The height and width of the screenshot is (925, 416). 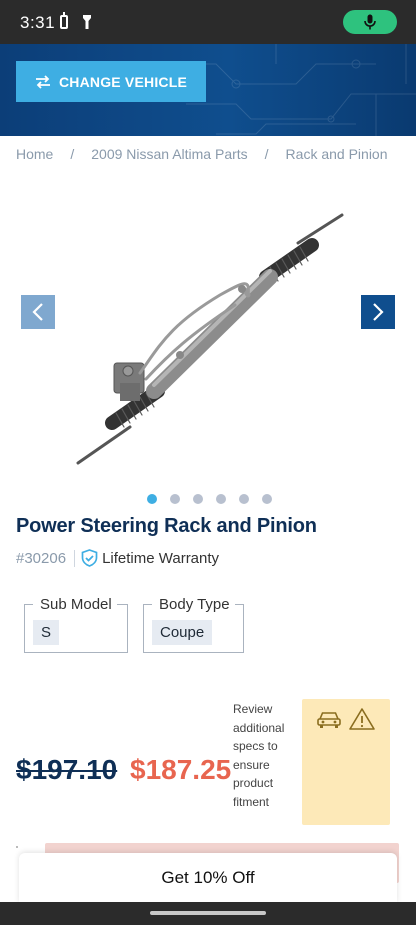 What do you see at coordinates (46, 558) in the screenshot?
I see `product-sku: #30206` at bounding box center [46, 558].